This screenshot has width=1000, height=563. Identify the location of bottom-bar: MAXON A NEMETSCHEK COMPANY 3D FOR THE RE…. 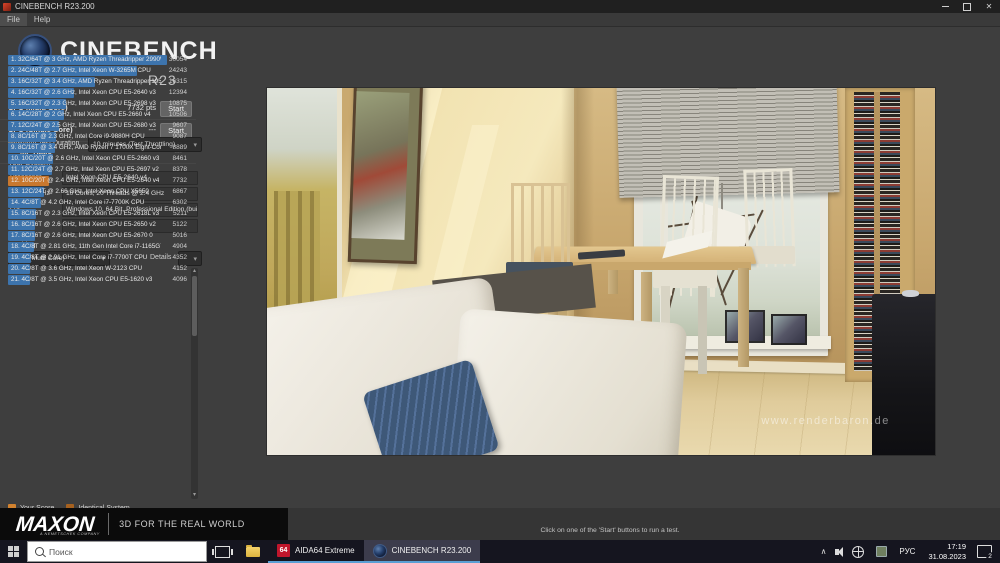
(500, 524).